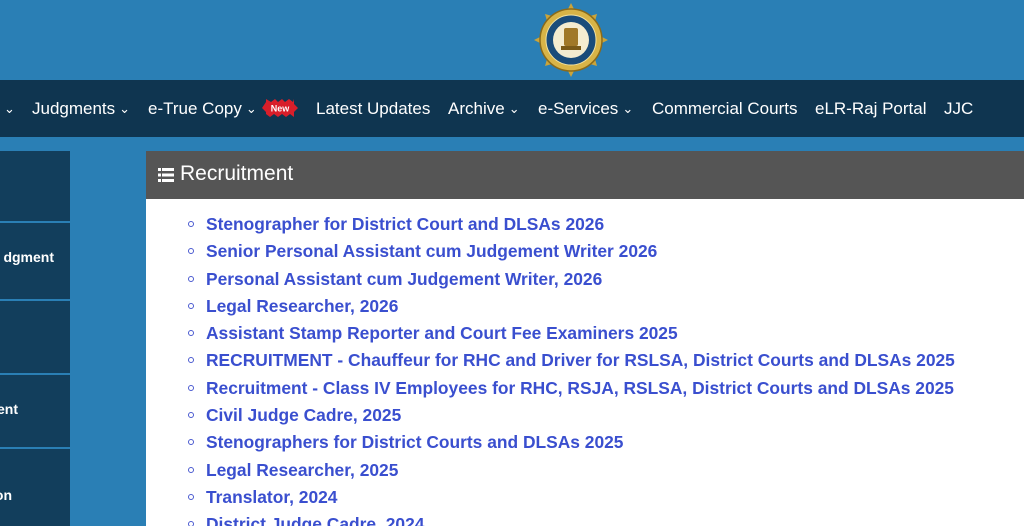 The image size is (1024, 526). Describe the element at coordinates (302, 306) in the screenshot. I see `recruitment-link: Legal Researcher, 2026` at that location.